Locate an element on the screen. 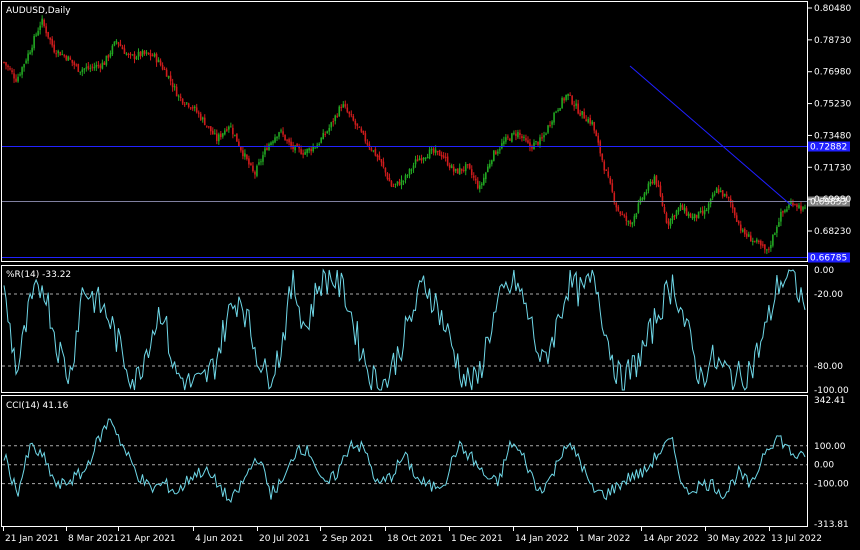 The width and height of the screenshot is (860, 550). date-tick-label: 21 Apr 2021 is located at coordinates (148, 539).